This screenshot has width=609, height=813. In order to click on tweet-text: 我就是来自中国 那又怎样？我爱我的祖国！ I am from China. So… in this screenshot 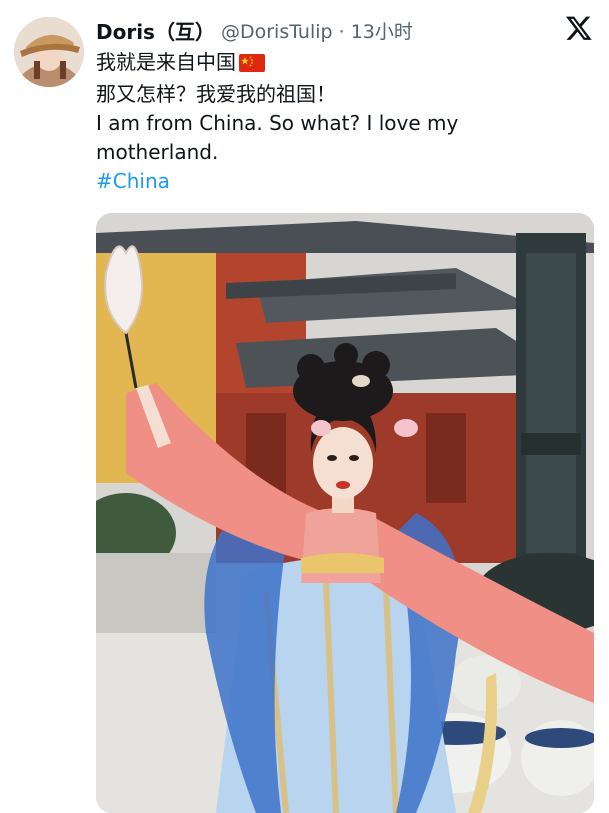, I will do `click(346, 122)`.